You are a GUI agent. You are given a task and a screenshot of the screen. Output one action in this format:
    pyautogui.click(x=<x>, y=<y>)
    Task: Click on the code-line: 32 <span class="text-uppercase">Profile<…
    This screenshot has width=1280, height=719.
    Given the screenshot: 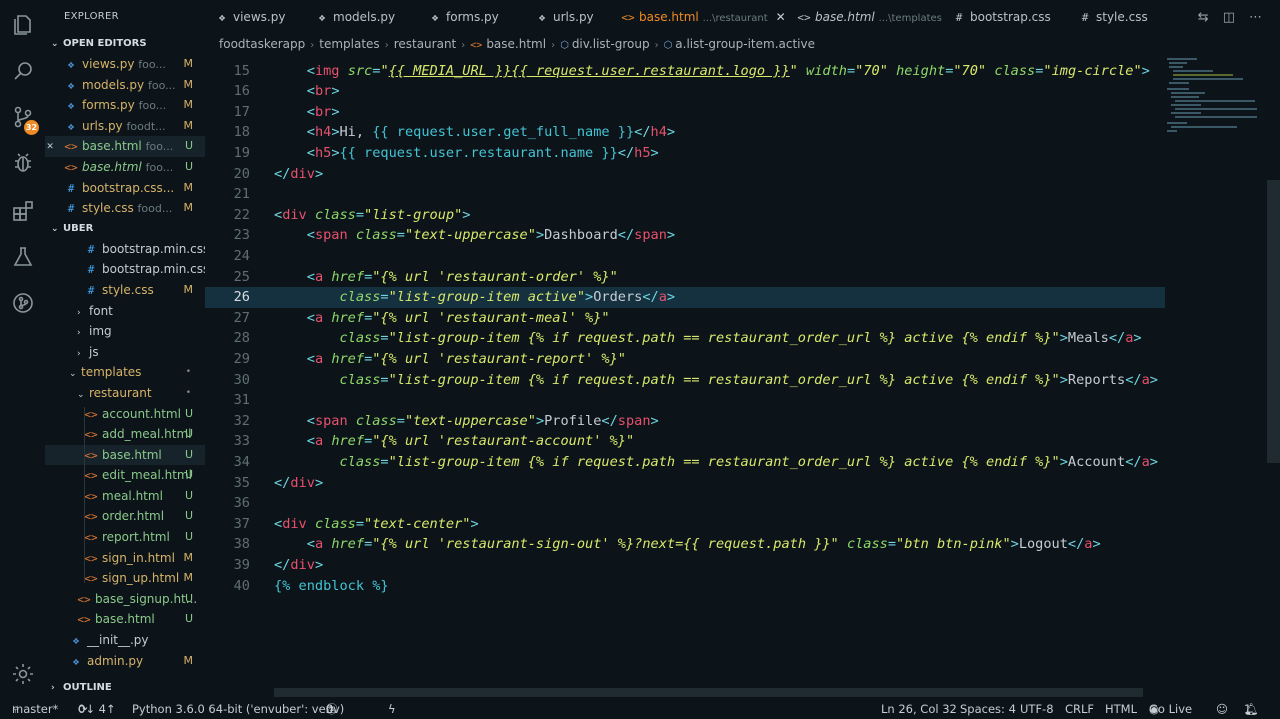 What is the action you would take?
    pyautogui.click(x=685, y=421)
    